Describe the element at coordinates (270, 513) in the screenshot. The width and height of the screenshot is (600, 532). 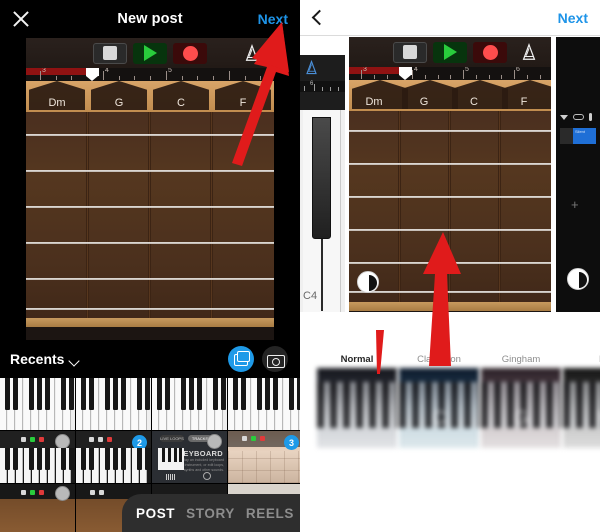
I see `mode-tab-reels: REELS` at that location.